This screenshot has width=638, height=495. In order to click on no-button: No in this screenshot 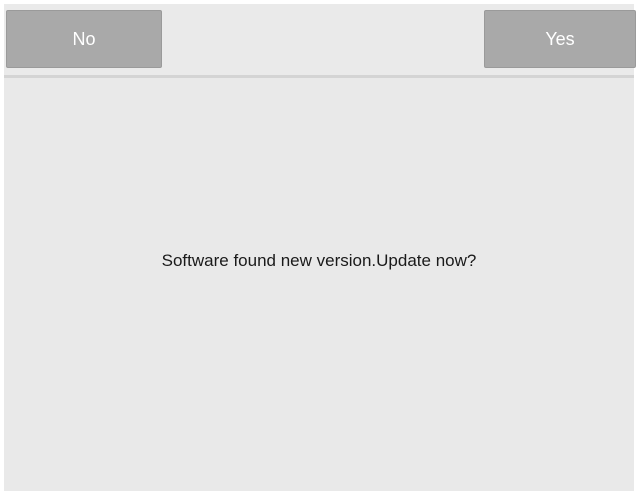, I will do `click(84, 39)`.